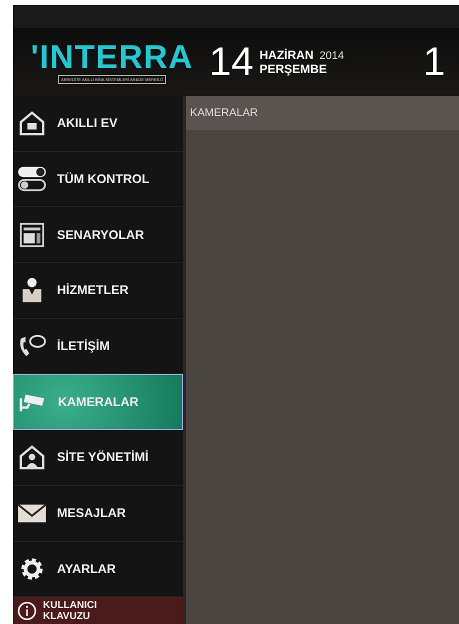 The width and height of the screenshot is (459, 624). I want to click on house-person-icon, so click(32, 457).